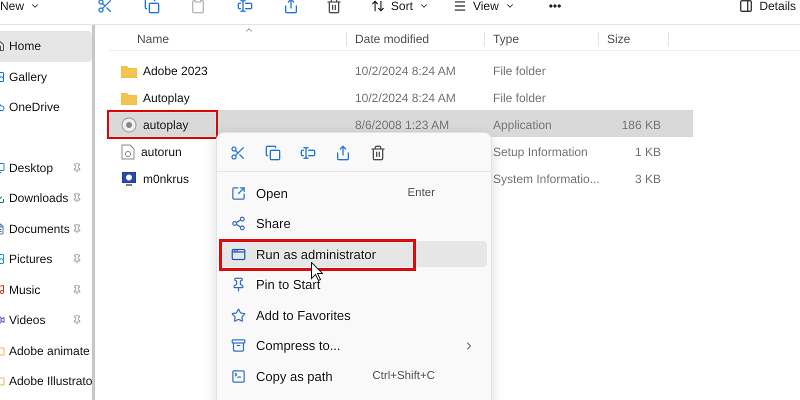 The image size is (800, 400). Describe the element at coordinates (648, 151) in the screenshot. I see `size-cell-text: 1 KB` at that location.